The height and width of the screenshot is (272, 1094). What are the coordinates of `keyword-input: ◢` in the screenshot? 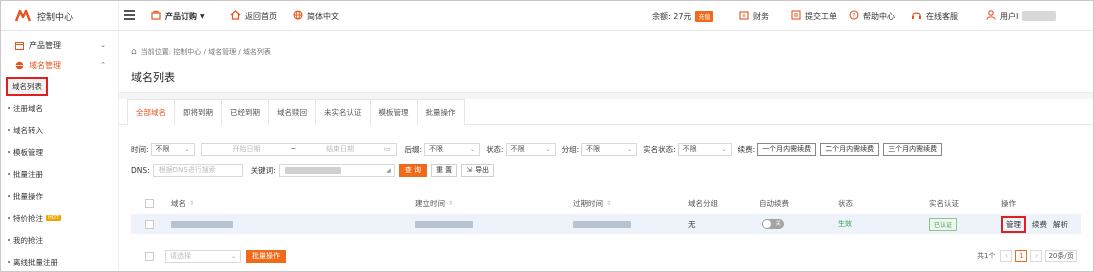 It's located at (336, 170).